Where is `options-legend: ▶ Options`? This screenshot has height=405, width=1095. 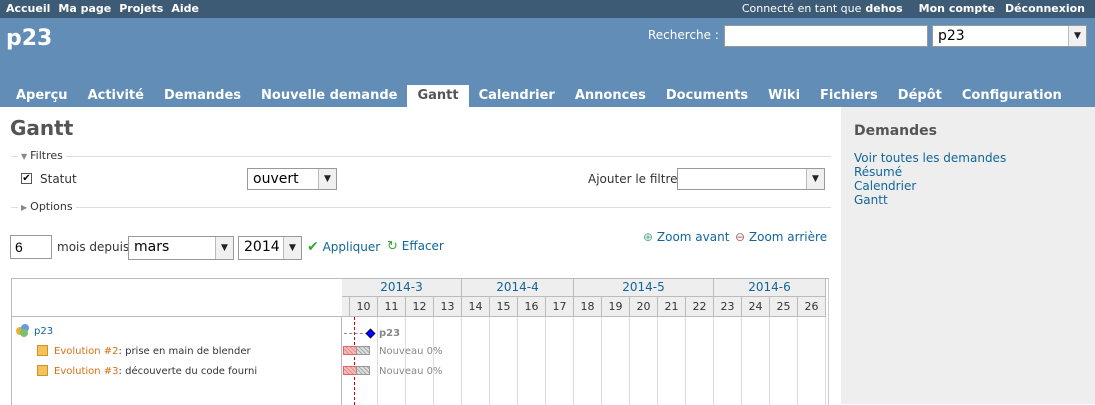 options-legend: ▶ Options is located at coordinates (47, 206).